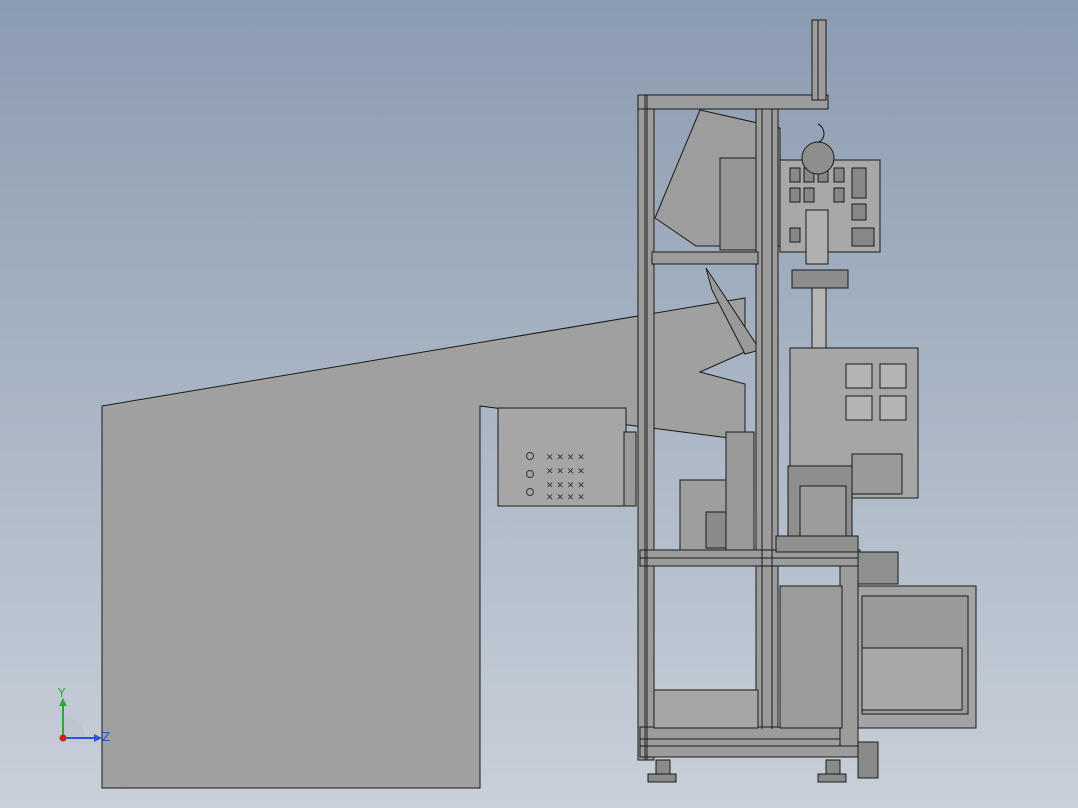 This screenshot has height=808, width=1078. Describe the element at coordinates (706, 709) in the screenshot. I see `floor-tray` at that location.